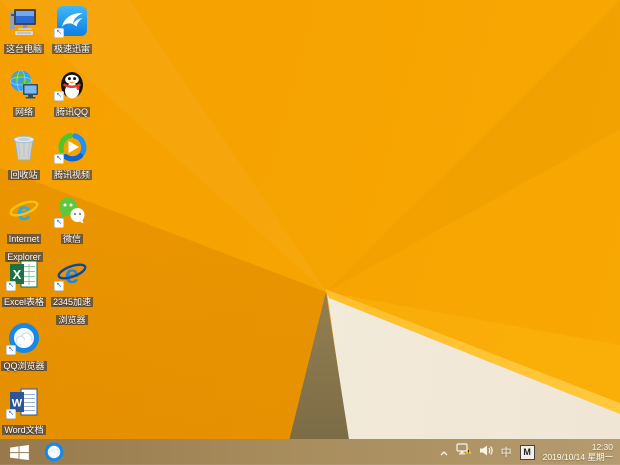 The height and width of the screenshot is (465, 620). What do you see at coordinates (72, 293) in the screenshot?
I see `desktop-icon-2345-browser: e ↖ 2345加速浏览器` at bounding box center [72, 293].